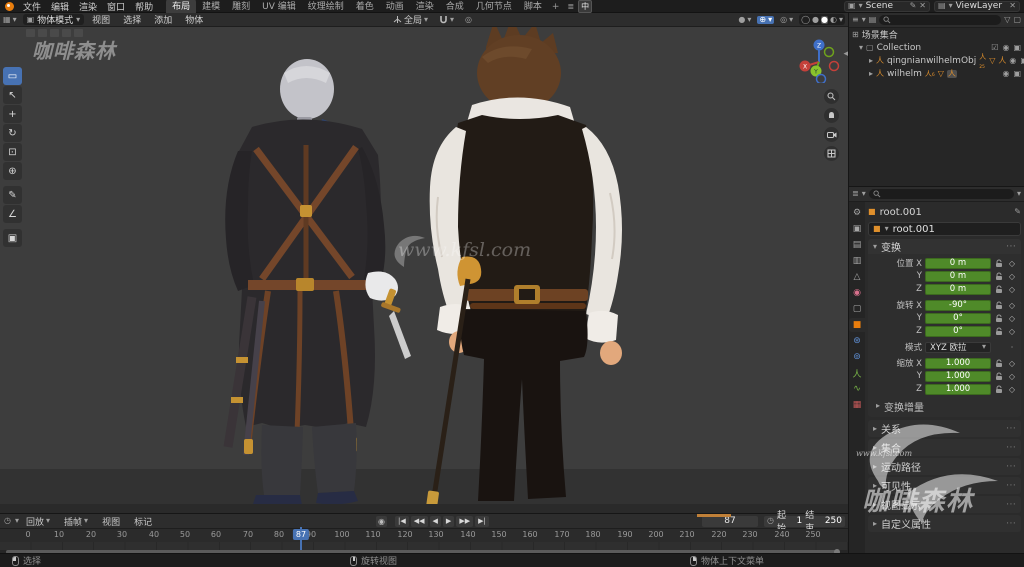  I want to click on tab-modeling: 建模, so click(211, 6).